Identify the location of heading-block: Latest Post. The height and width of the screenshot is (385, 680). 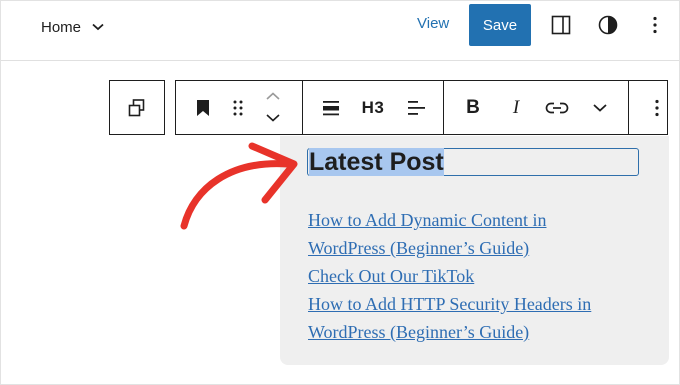
(376, 162).